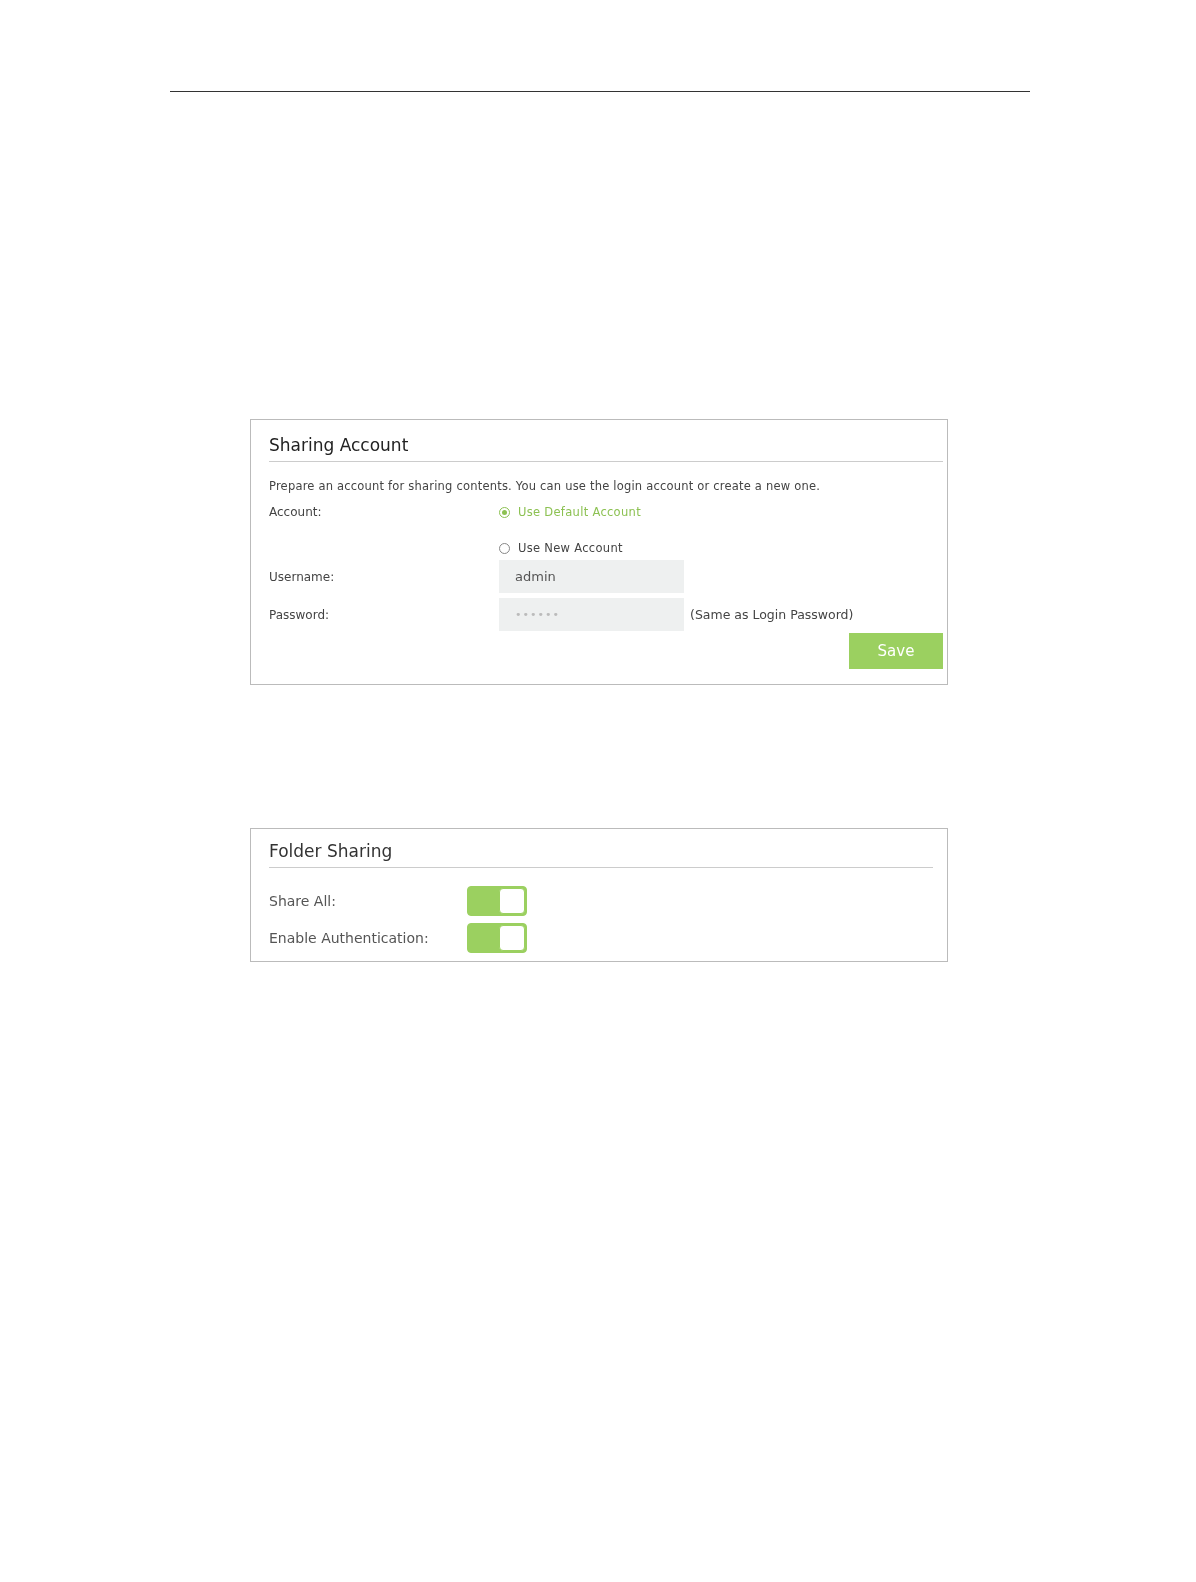 Image resolution: width=1196 pixels, height=1582 pixels. Describe the element at coordinates (349, 938) in the screenshot. I see `toggle-label: Enable Authentication:` at that location.